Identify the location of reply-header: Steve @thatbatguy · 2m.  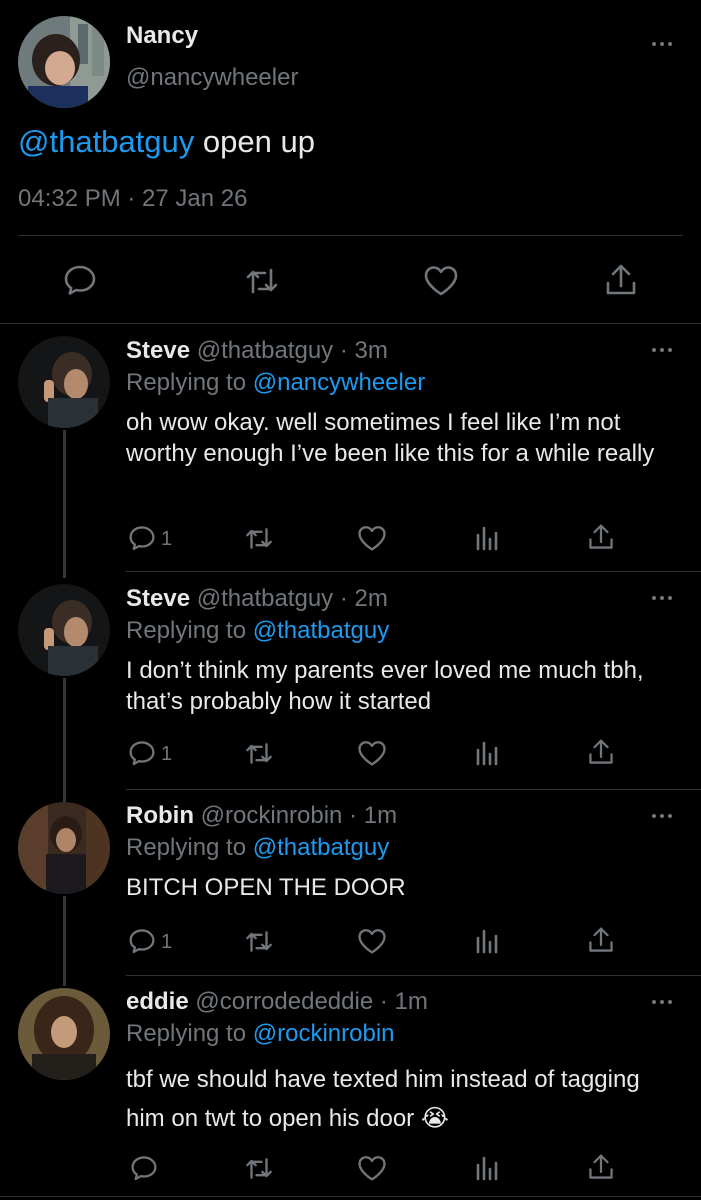
(257, 599).